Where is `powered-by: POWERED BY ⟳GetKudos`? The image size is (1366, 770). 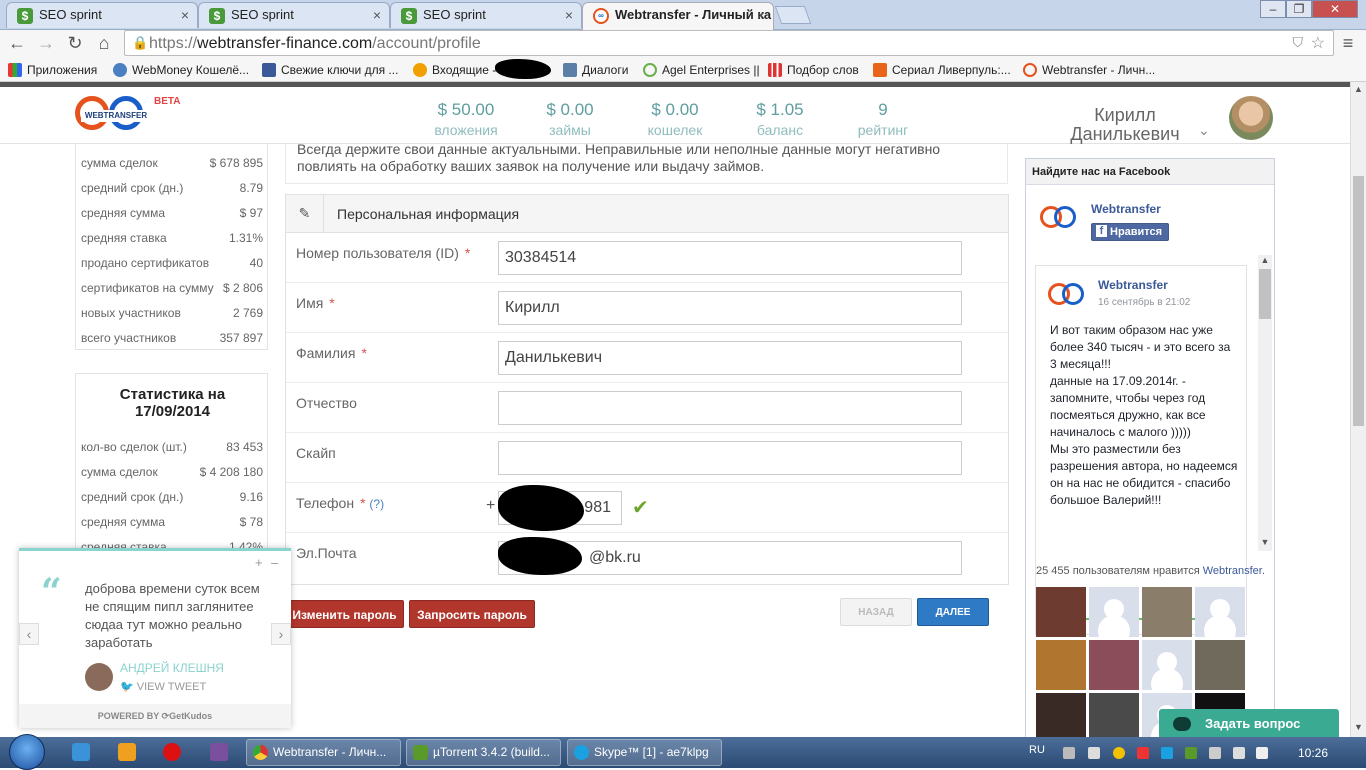
powered-by: POWERED BY ⟳GetKudos is located at coordinates (155, 716).